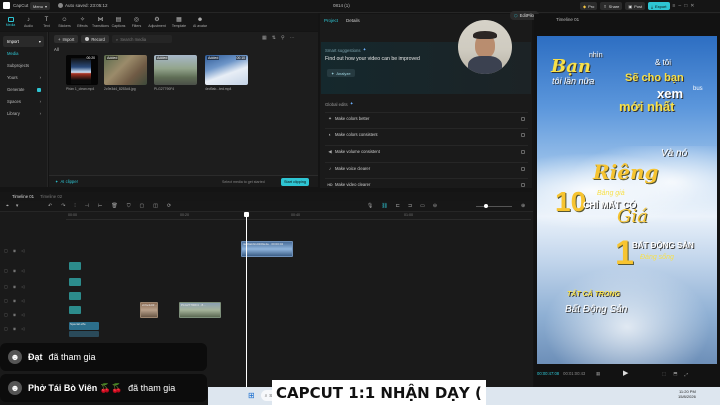 The image size is (720, 405). I want to click on search-box: ⌕ Search media, so click(141, 39).